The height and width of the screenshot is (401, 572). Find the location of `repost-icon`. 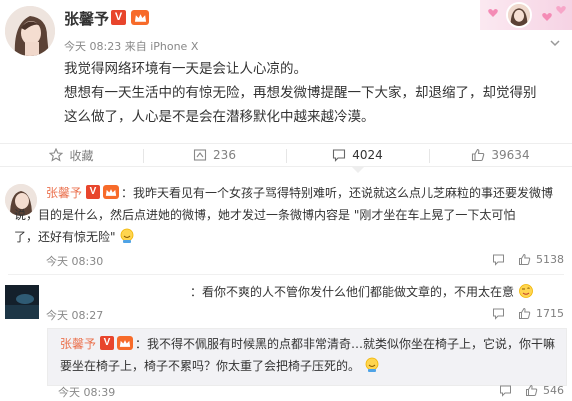

repost-icon is located at coordinates (200, 155).